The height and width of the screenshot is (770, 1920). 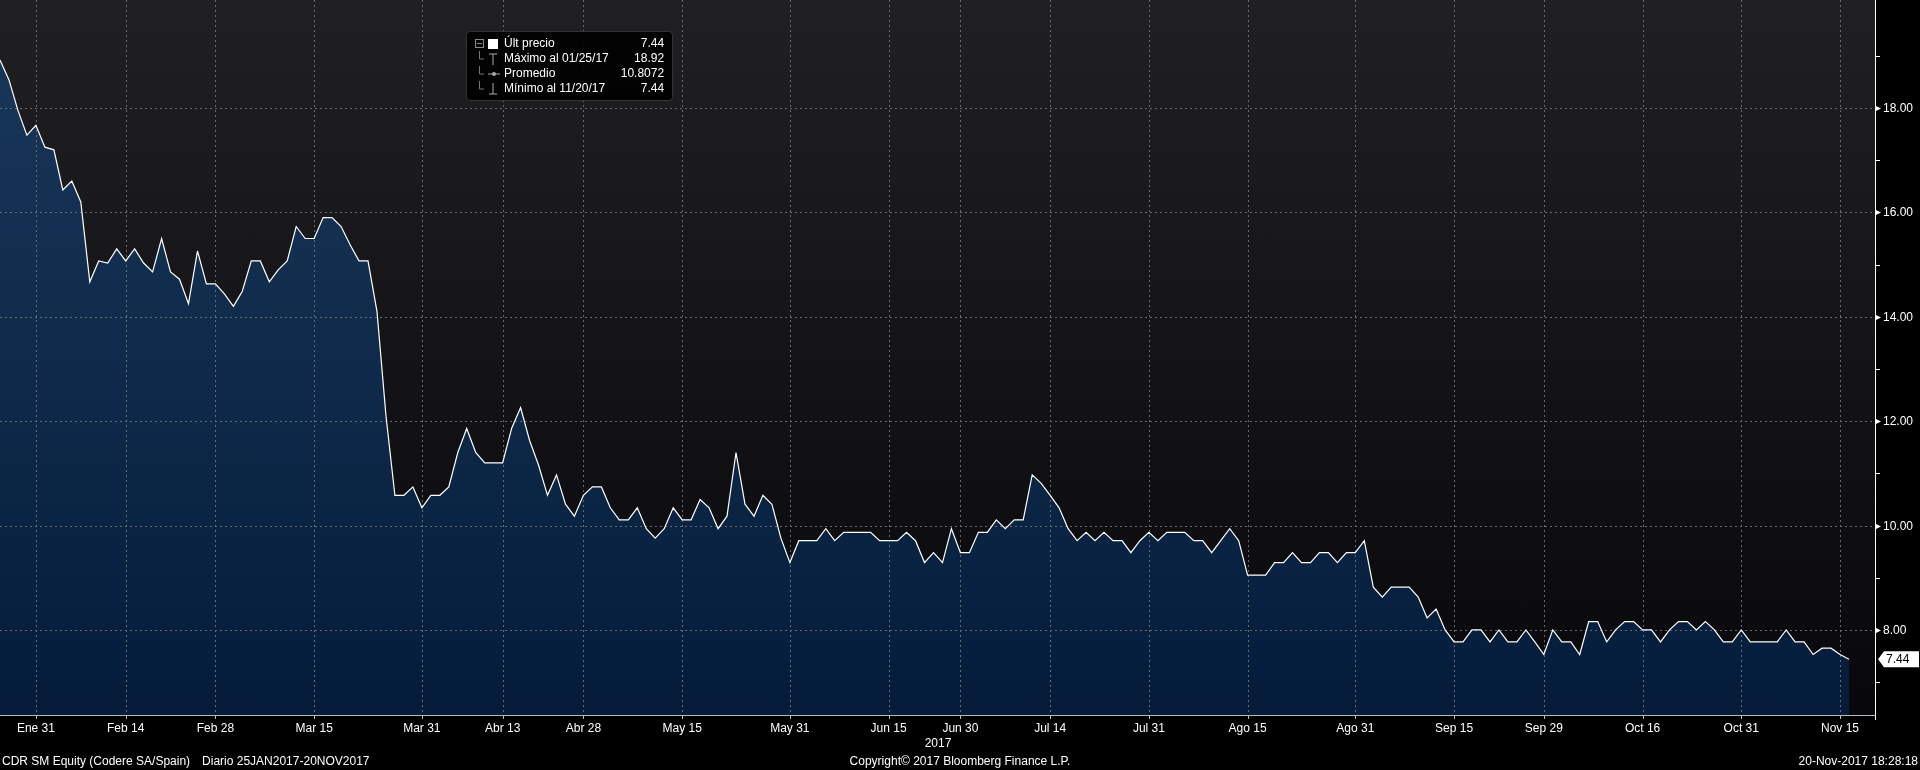 I want to click on axis-label: 16.00, so click(x=1898, y=212).